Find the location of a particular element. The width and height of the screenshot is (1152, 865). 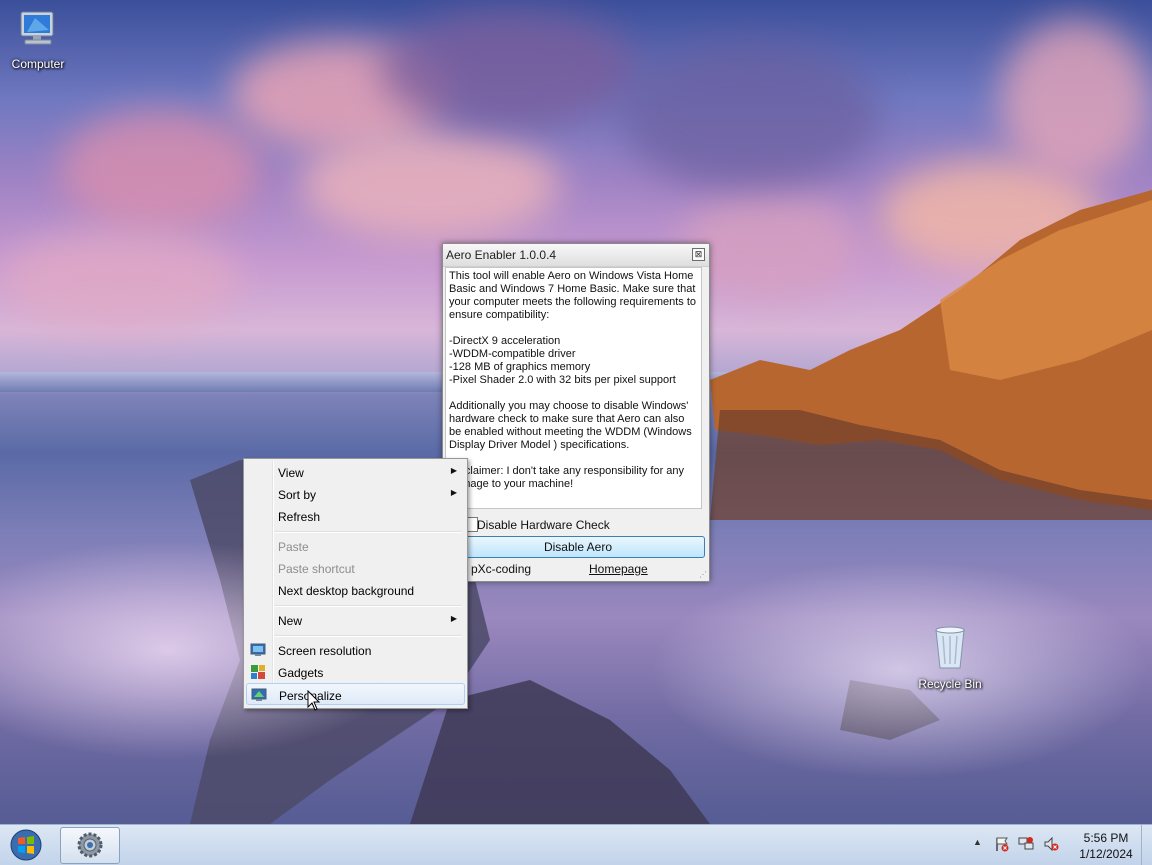

taskbar-app-button is located at coordinates (90, 845).